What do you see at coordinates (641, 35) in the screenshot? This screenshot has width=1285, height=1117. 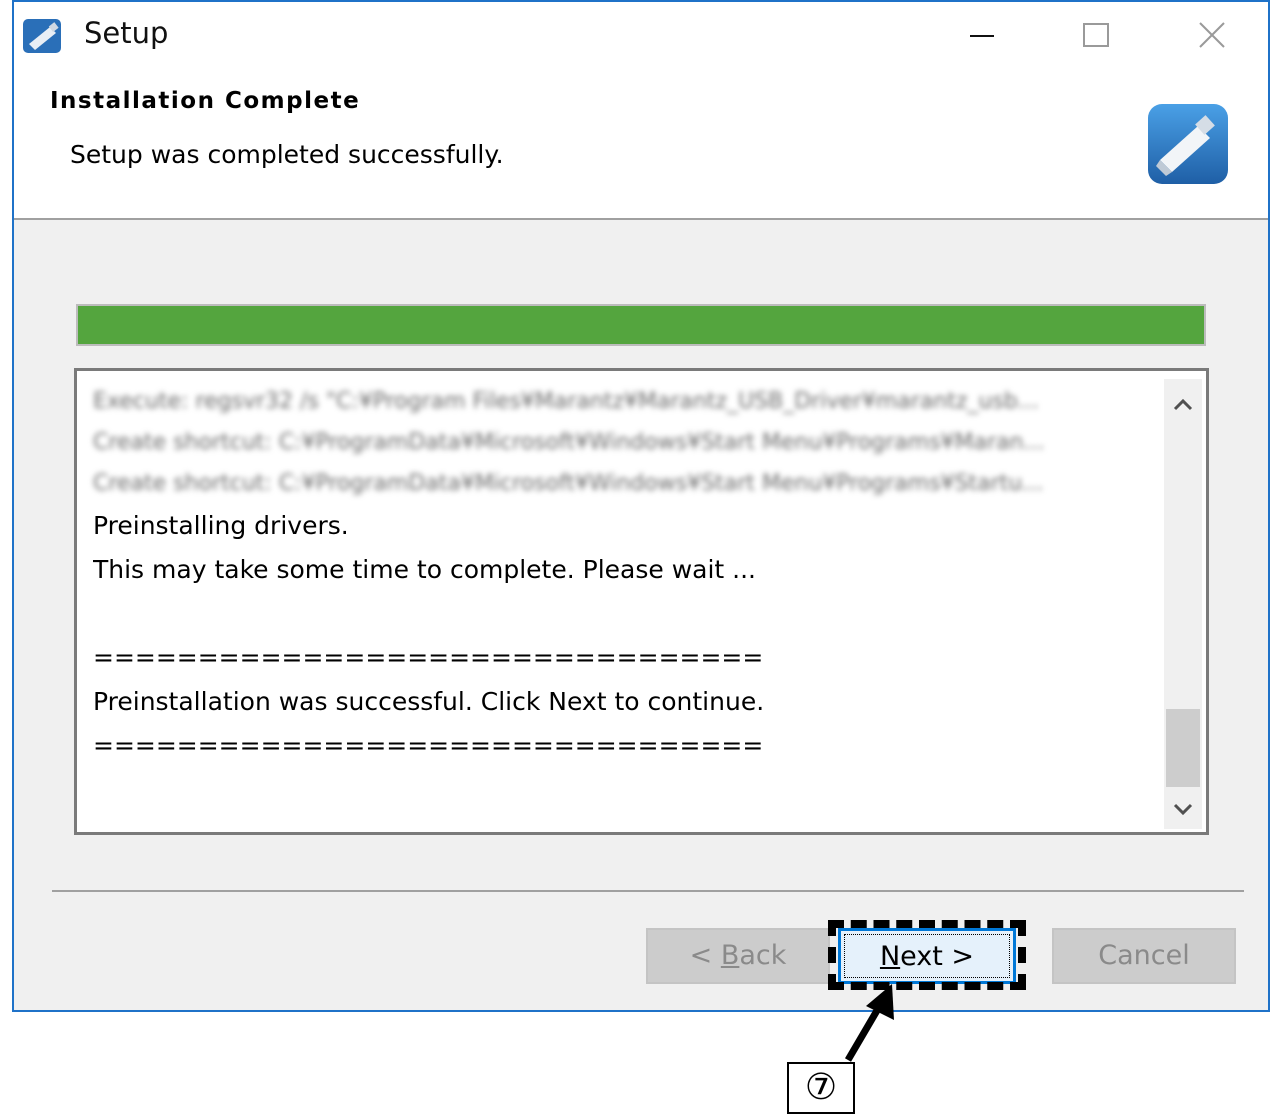 I see `title-bar: Setup` at bounding box center [641, 35].